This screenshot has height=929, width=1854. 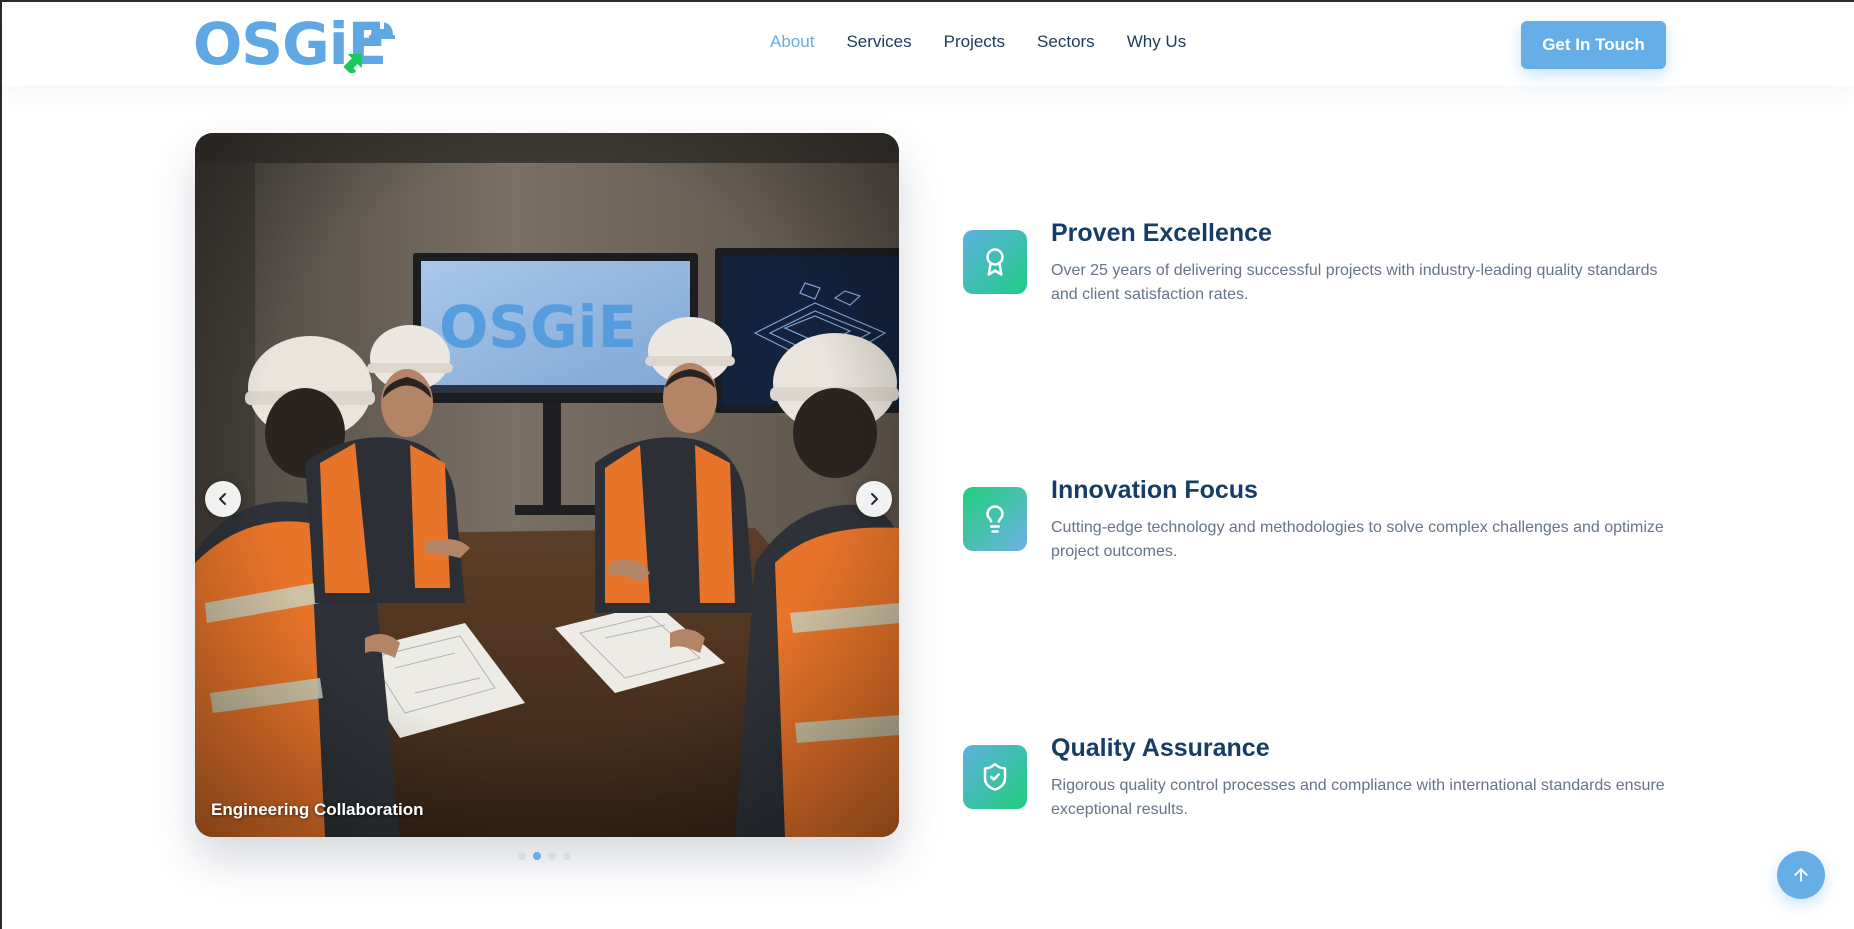 I want to click on chevron-left-icon, so click(x=222, y=499).